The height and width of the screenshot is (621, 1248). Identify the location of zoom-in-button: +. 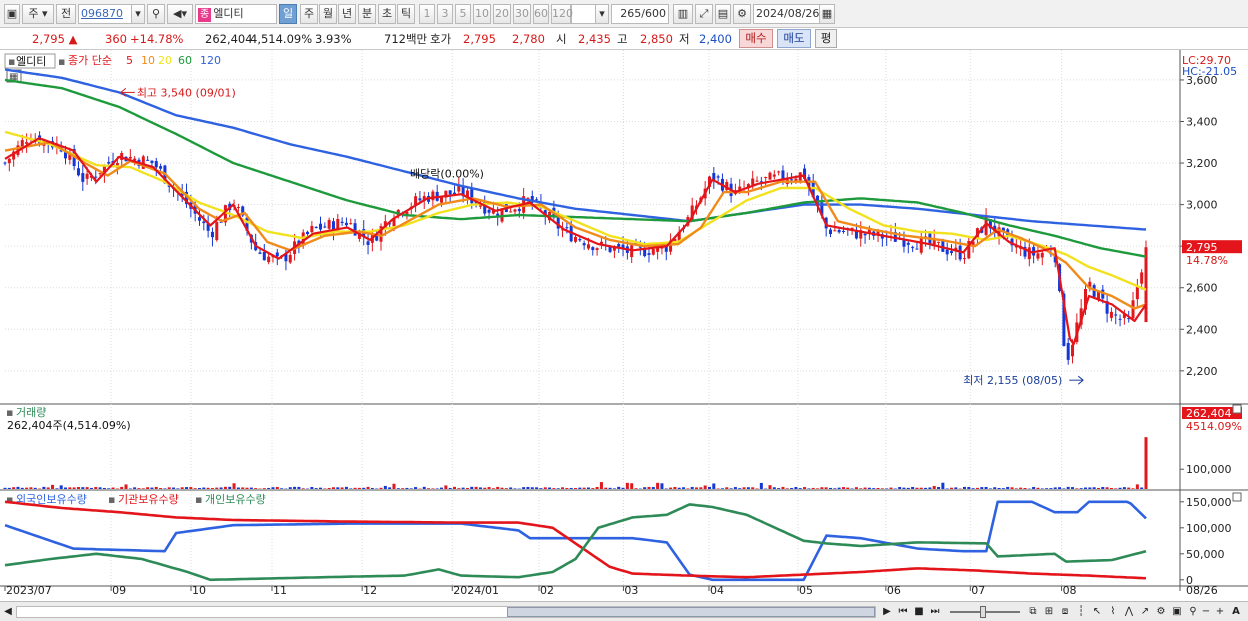
(1220, 612).